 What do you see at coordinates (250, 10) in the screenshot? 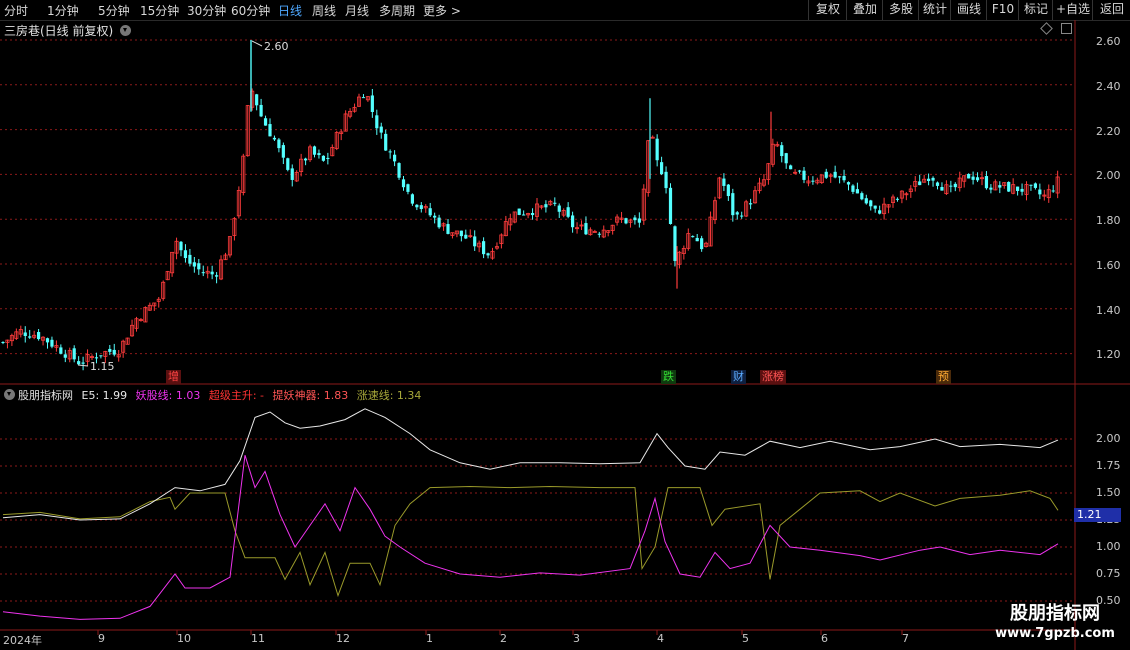
I see `period-60min: 60分钟` at bounding box center [250, 10].